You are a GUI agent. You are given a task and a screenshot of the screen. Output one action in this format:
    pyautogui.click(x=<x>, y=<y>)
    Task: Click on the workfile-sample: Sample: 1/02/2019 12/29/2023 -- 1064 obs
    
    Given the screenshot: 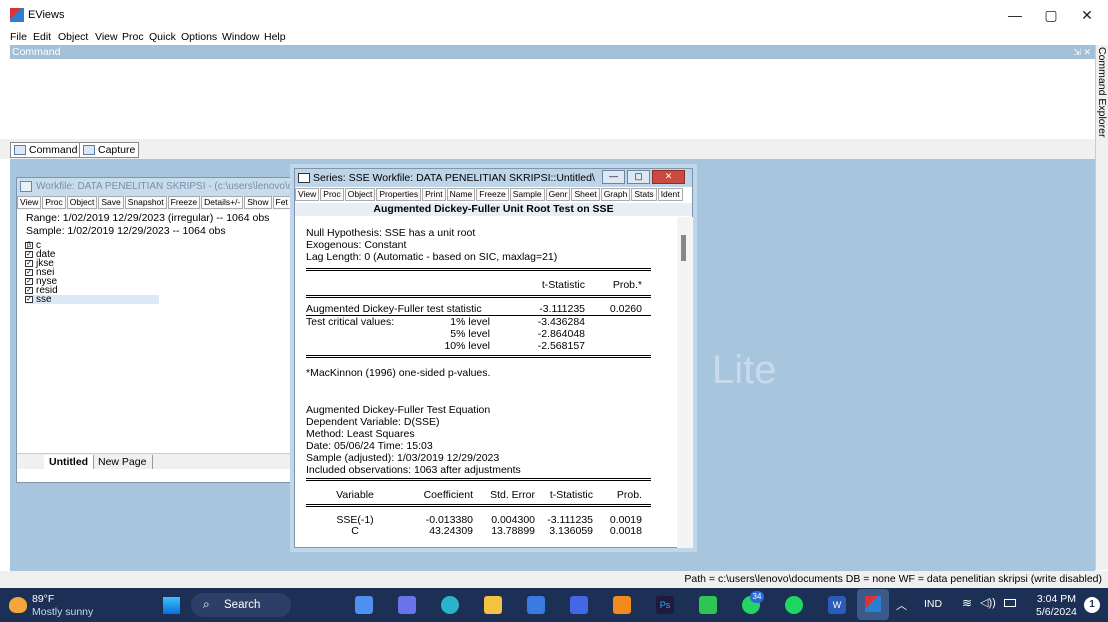 What is the action you would take?
    pyautogui.click(x=126, y=231)
    